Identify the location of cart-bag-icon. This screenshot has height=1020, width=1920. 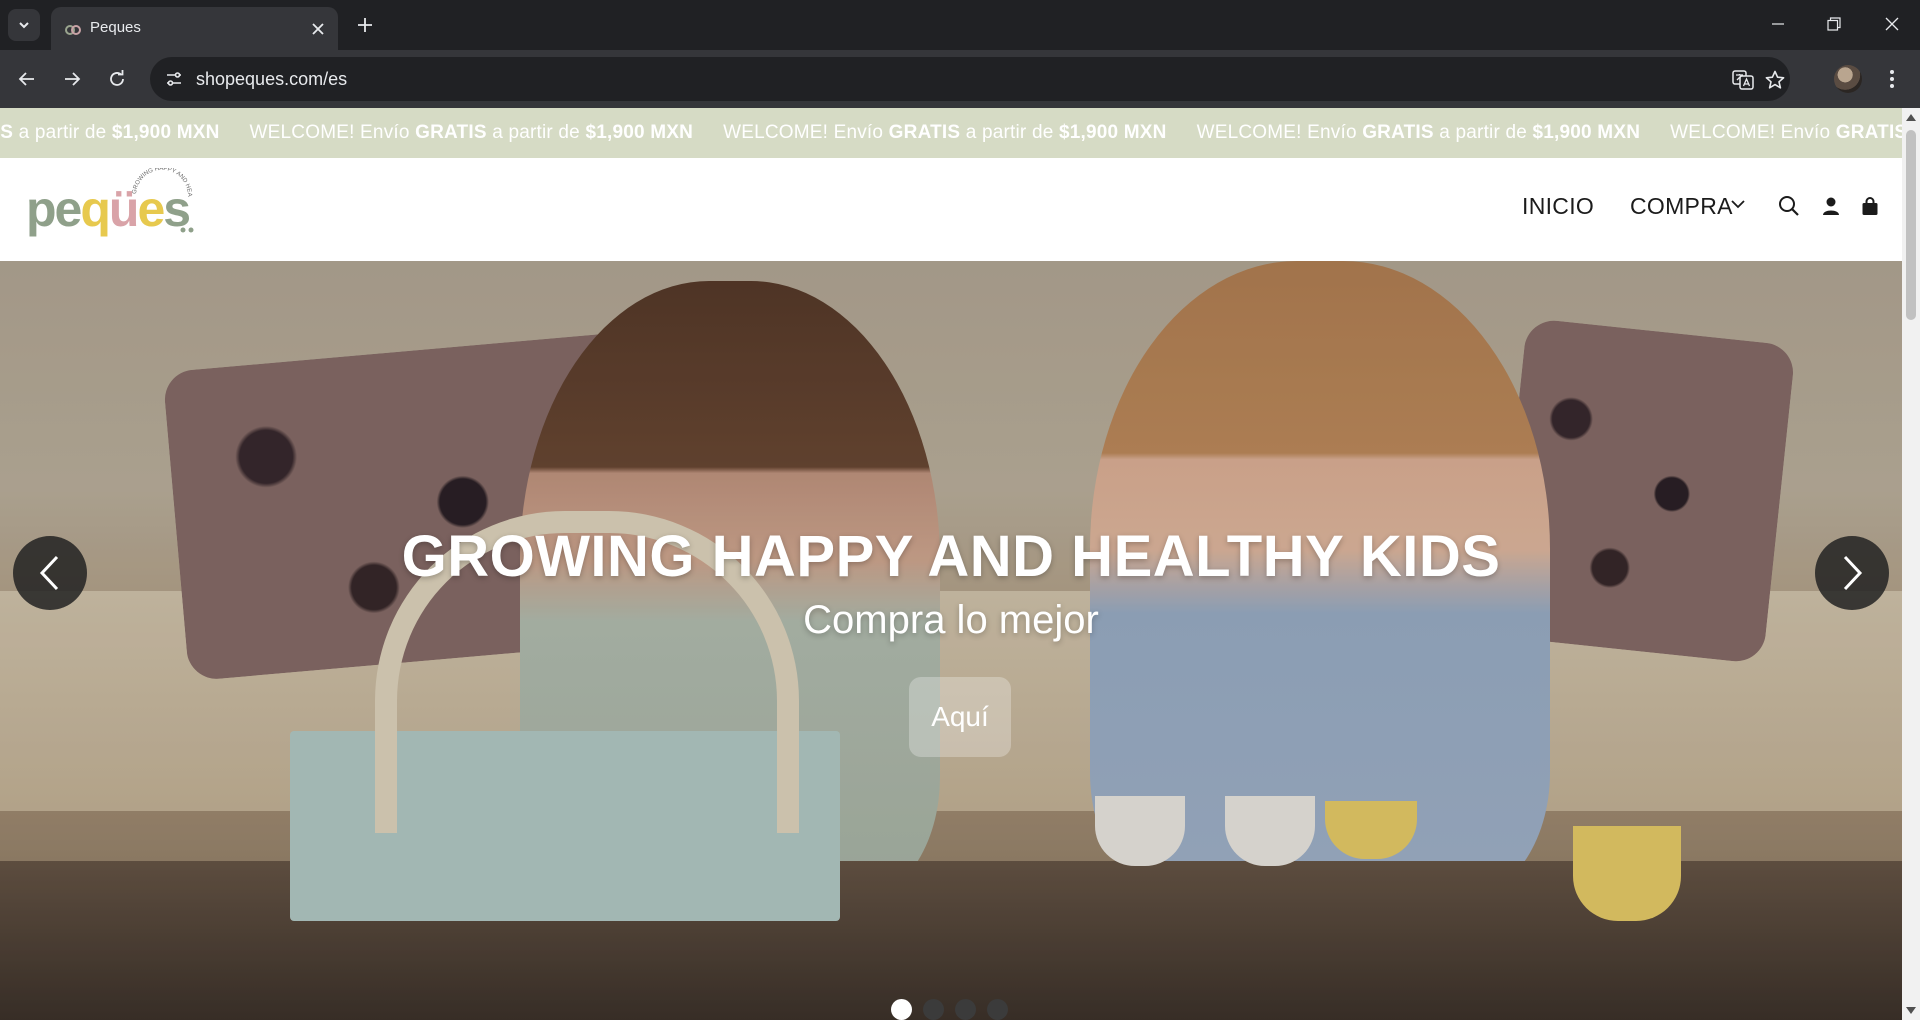
(1870, 206).